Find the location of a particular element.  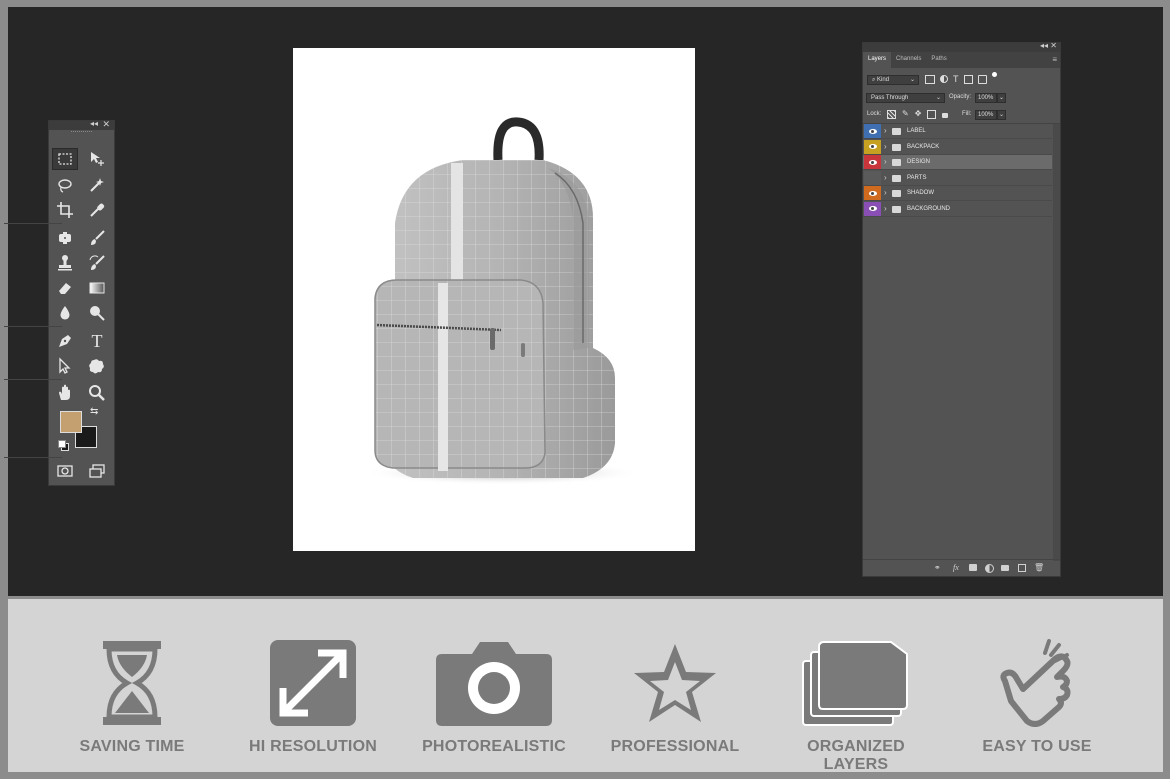

camera-icon is located at coordinates (494, 683).